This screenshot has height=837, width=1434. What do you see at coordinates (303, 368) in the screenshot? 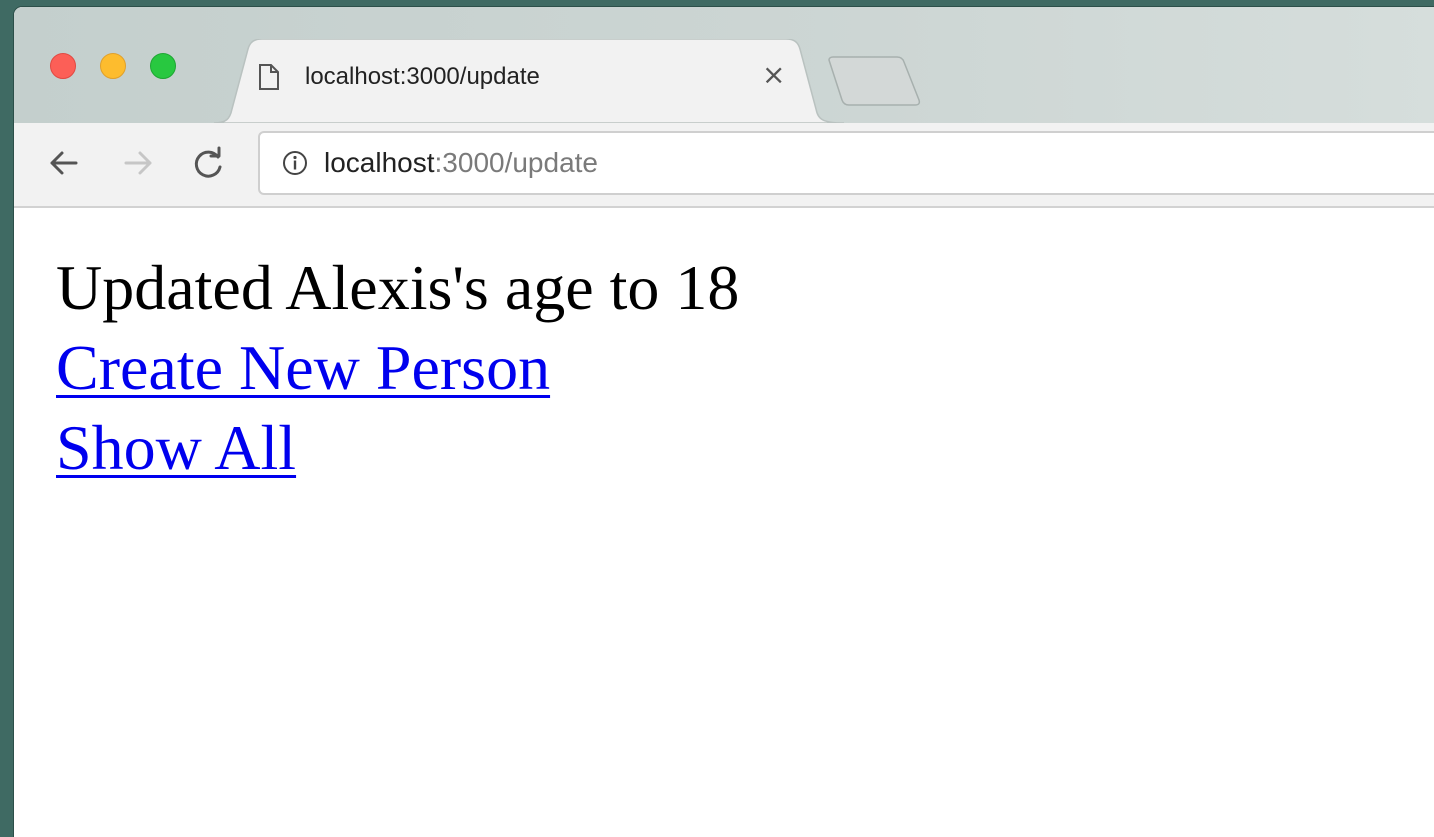
I see `create-new-person-link: Create New Person` at bounding box center [303, 368].